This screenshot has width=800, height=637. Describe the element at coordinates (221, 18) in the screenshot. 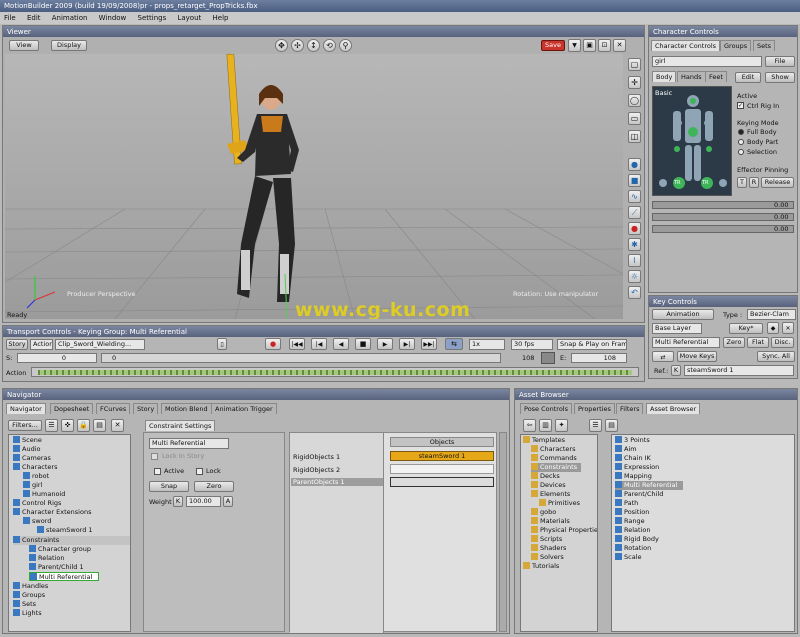

I see `menu-help: Help` at that location.